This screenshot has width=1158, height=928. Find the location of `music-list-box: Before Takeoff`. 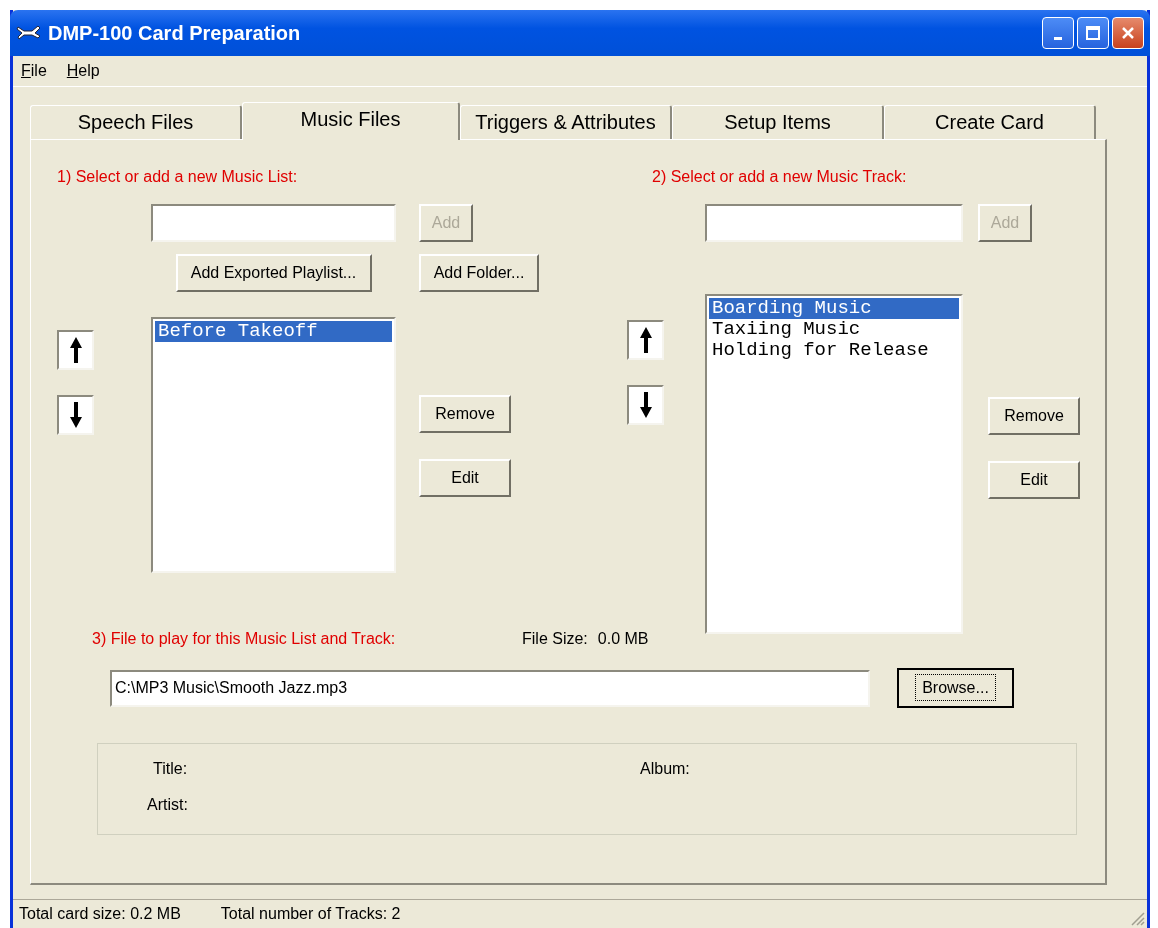

music-list-box: Before Takeoff is located at coordinates (273, 445).